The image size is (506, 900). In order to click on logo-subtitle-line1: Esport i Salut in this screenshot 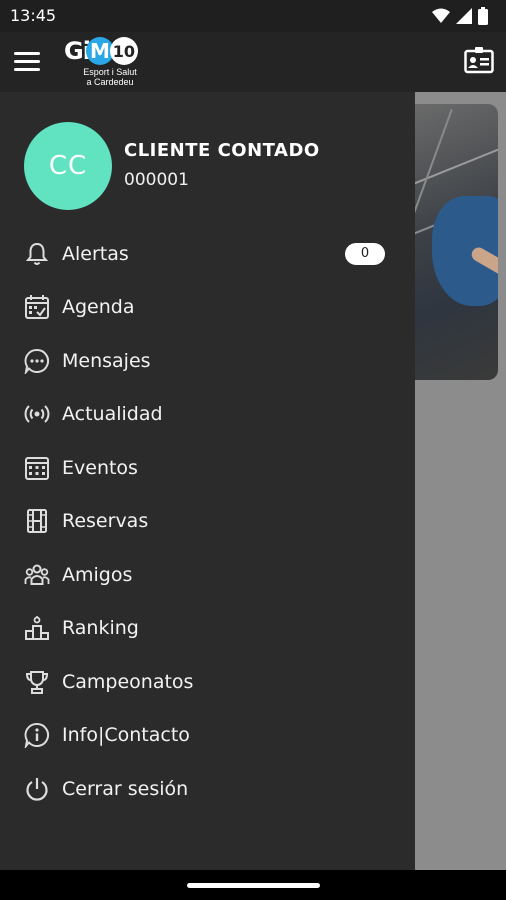, I will do `click(110, 72)`.